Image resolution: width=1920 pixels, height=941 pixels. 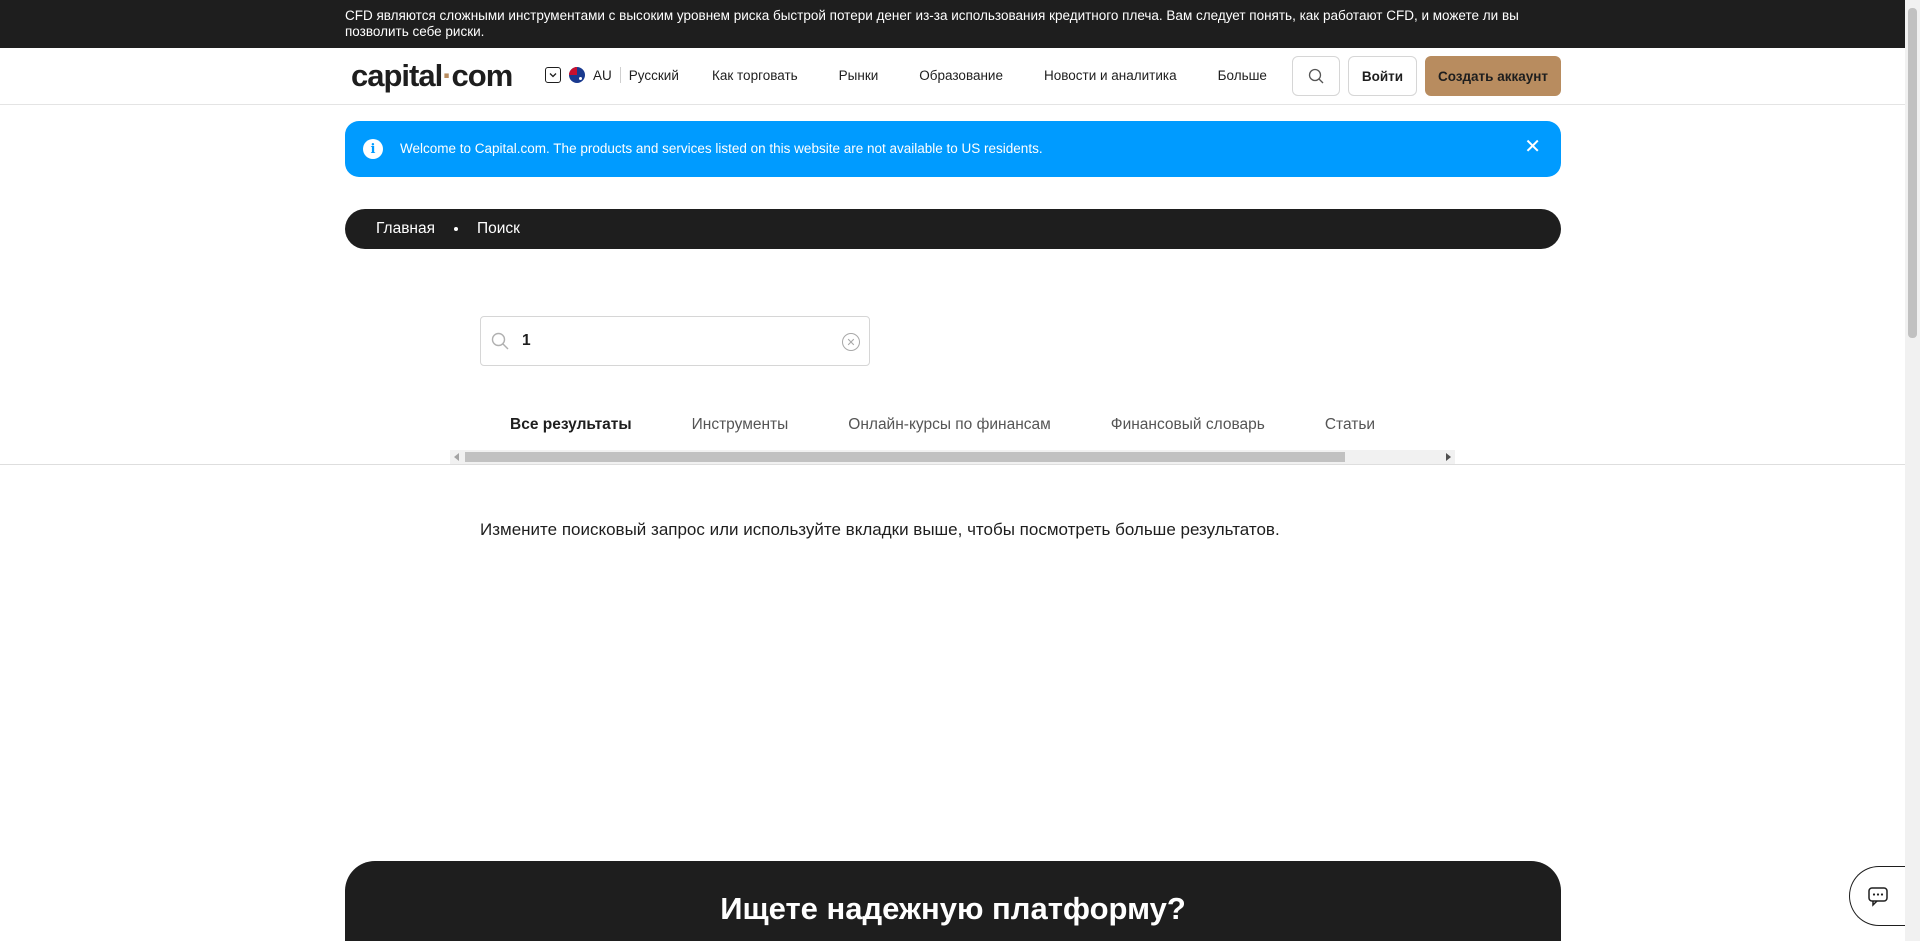 I want to click on search-input: 1 ✕, so click(x=675, y=341).